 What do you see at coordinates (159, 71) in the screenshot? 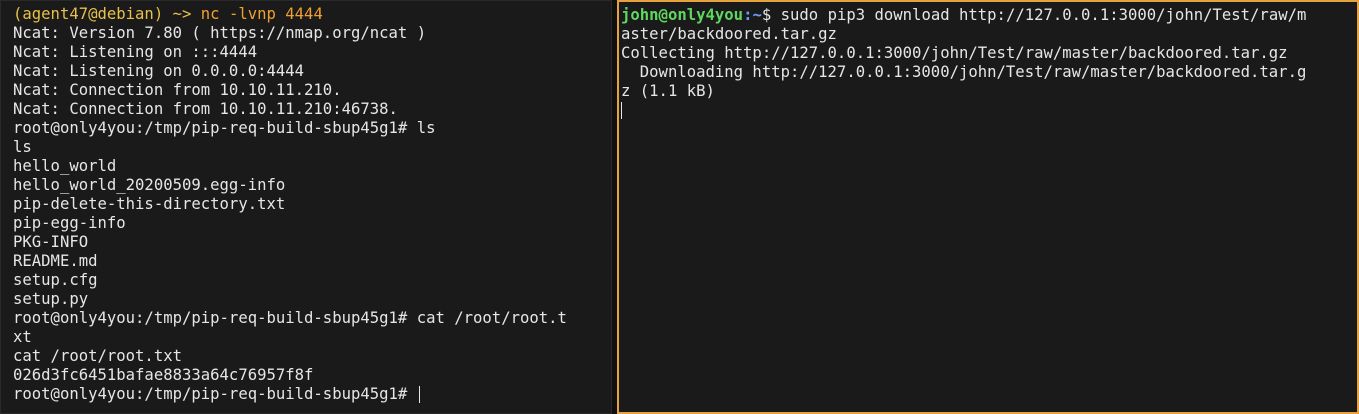
I see `output-line: Ncat: Listening on 0.0.0.0:4444` at bounding box center [159, 71].